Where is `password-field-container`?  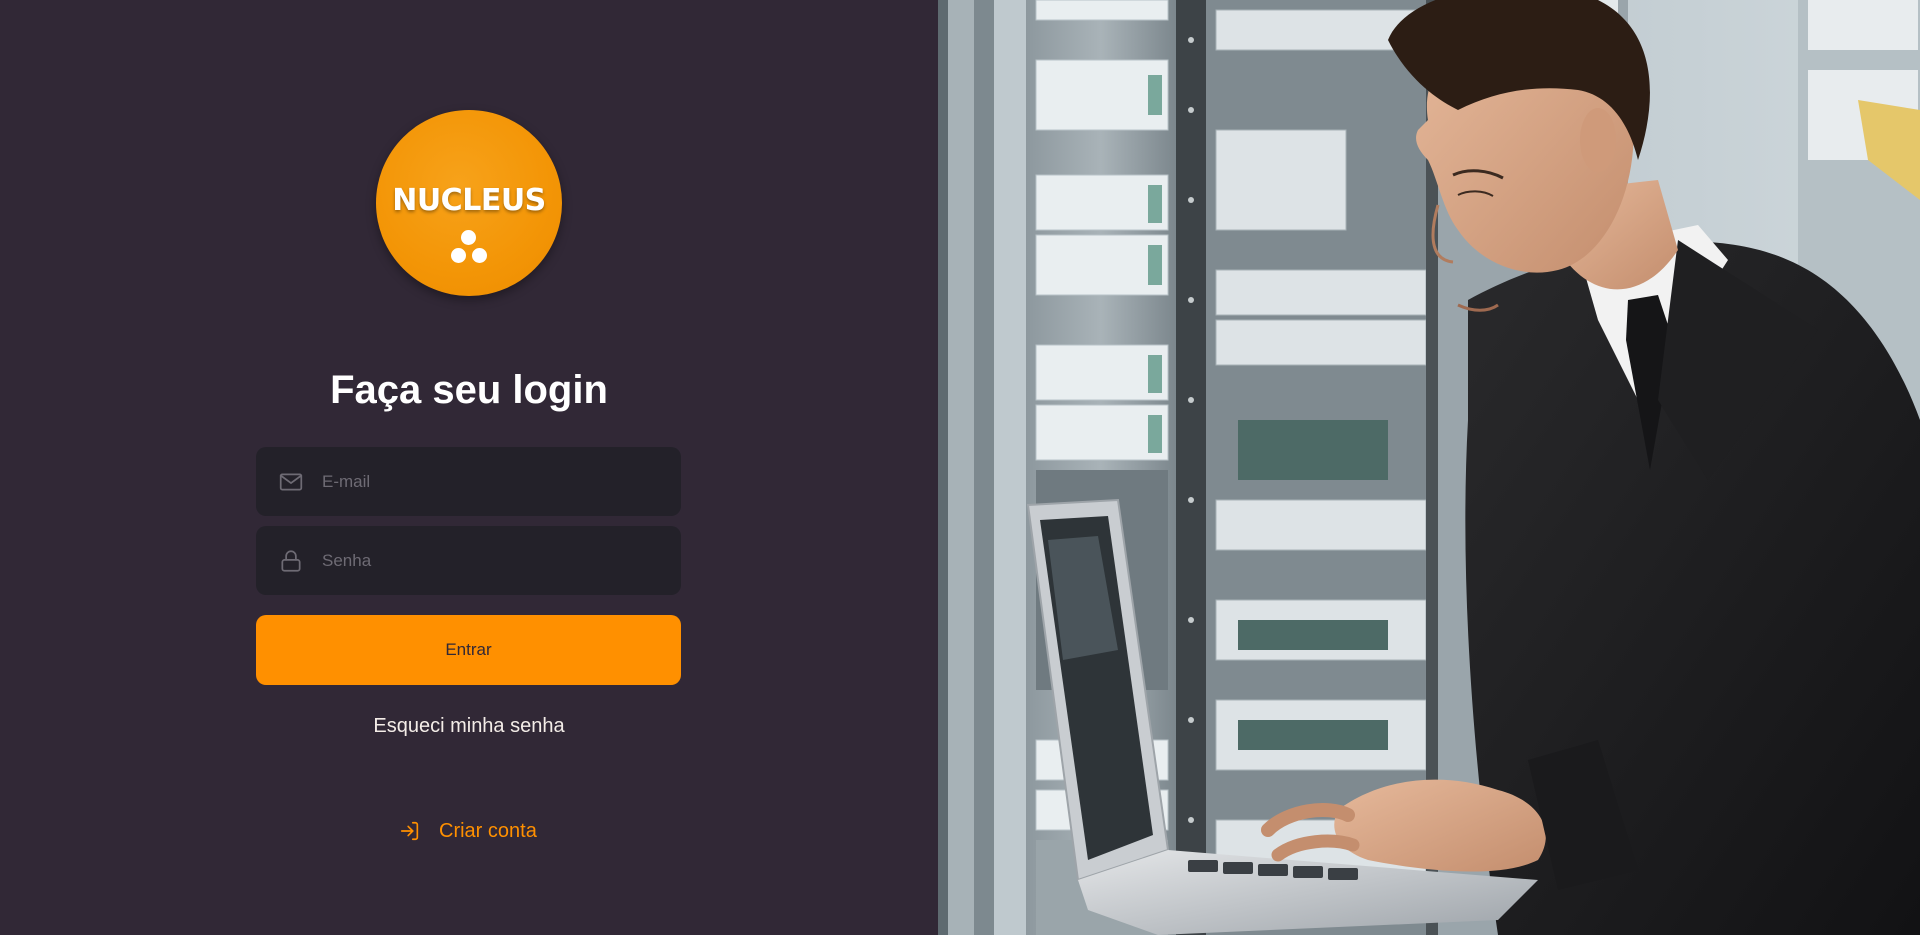
password-field-container is located at coordinates (468, 560).